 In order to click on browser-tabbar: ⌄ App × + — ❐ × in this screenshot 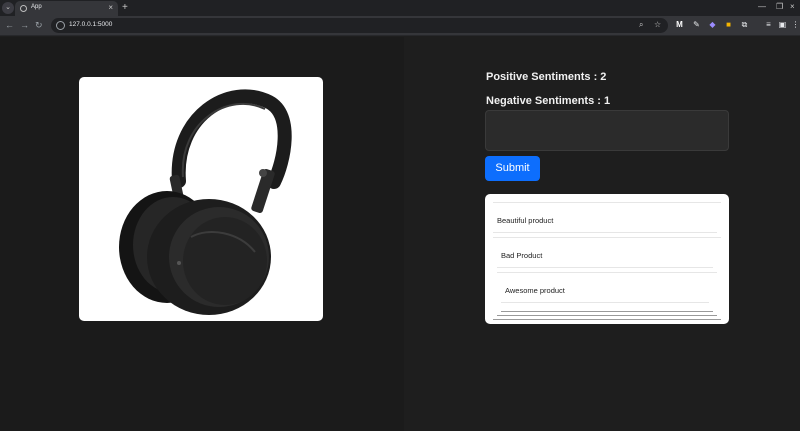, I will do `click(400, 8)`.